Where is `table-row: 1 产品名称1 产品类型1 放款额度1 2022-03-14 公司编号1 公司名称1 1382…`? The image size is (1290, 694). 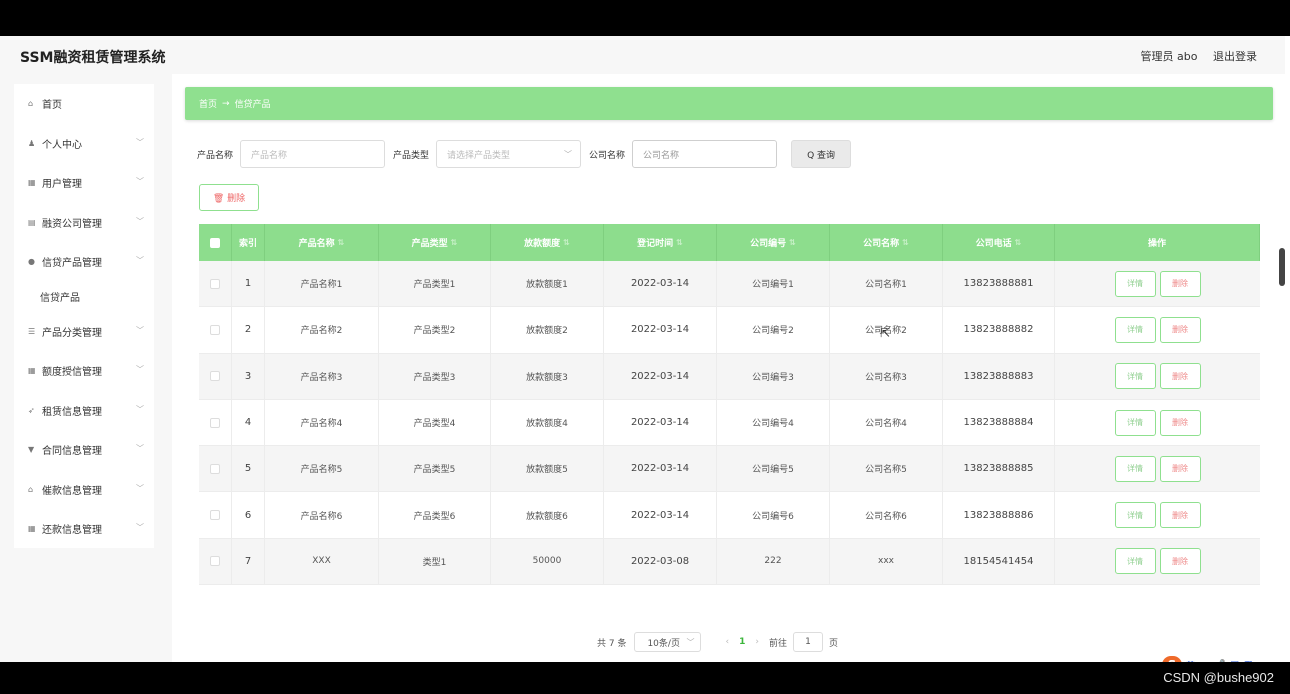
table-row: 1 产品名称1 产品类型1 放款额度1 2022-03-14 公司编号1 公司名称1 1382… is located at coordinates (729, 284).